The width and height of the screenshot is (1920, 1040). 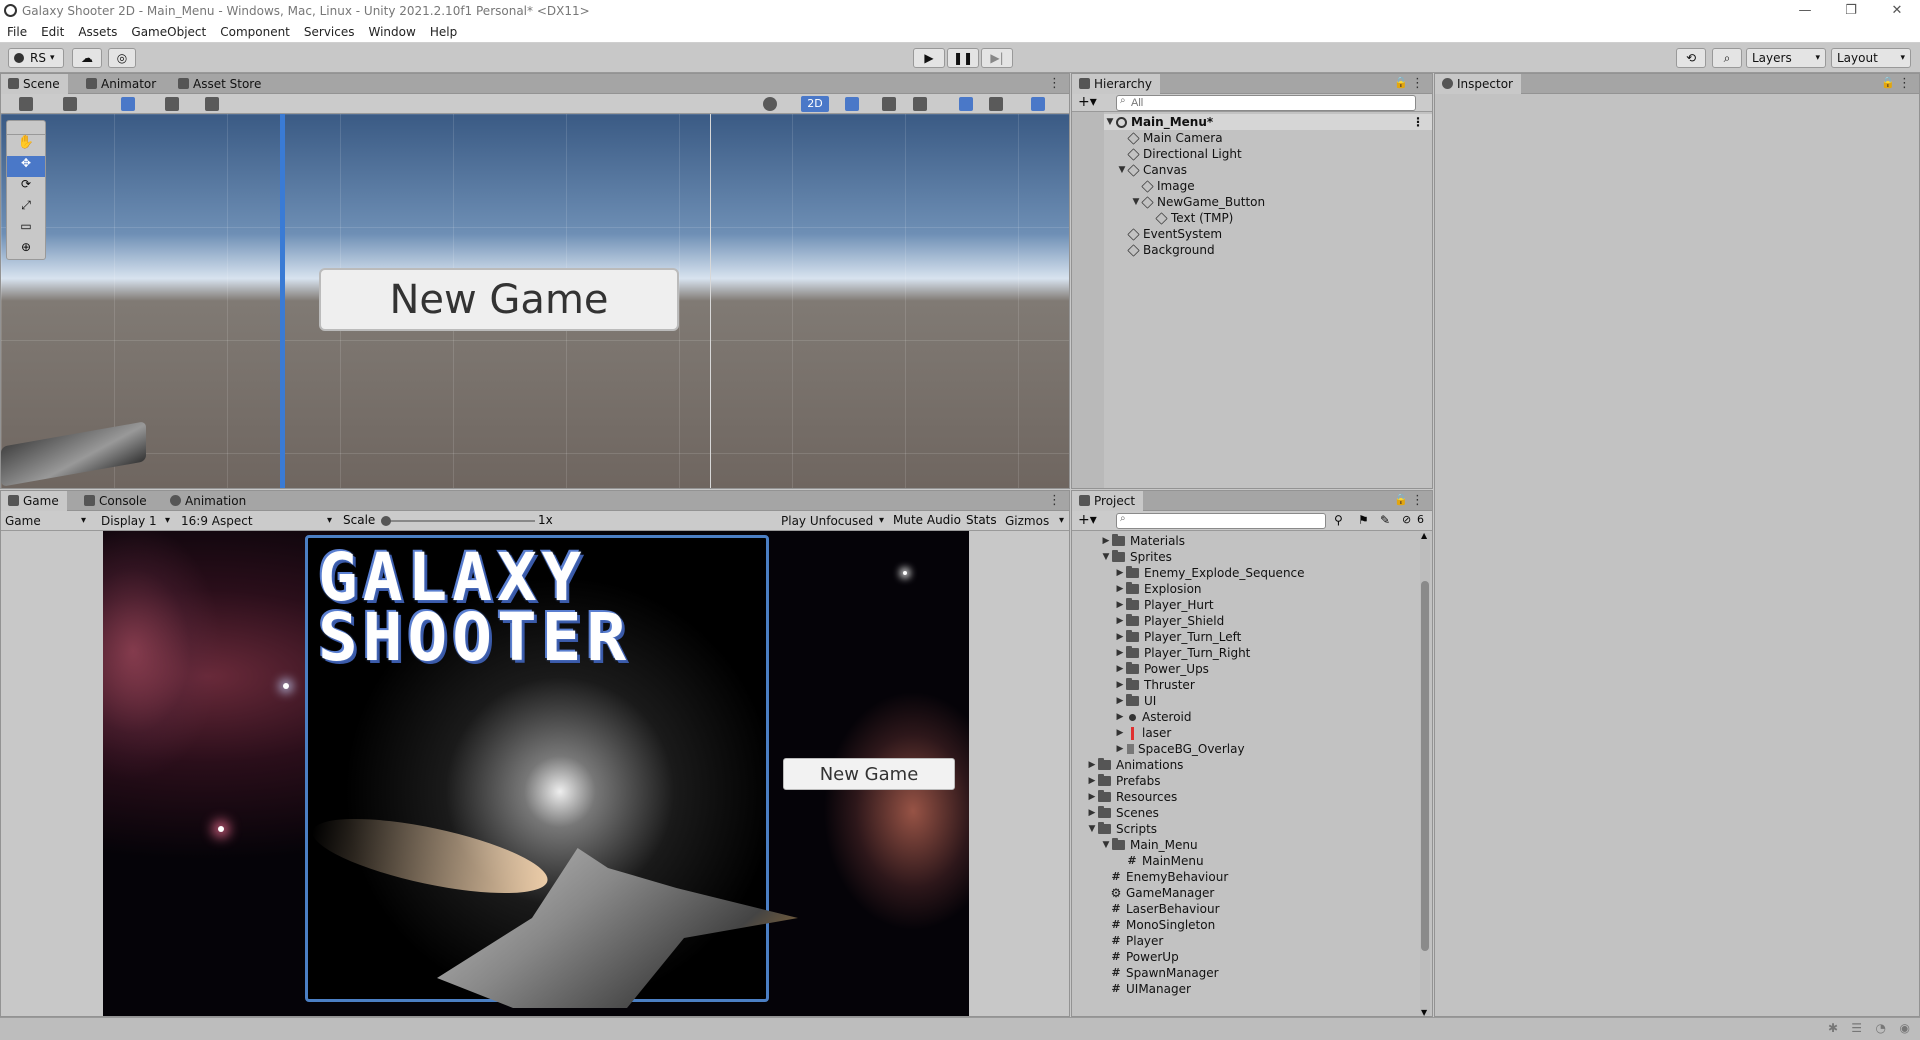 I want to click on project-item: # EnemyBehaviour, so click(x=1169, y=877).